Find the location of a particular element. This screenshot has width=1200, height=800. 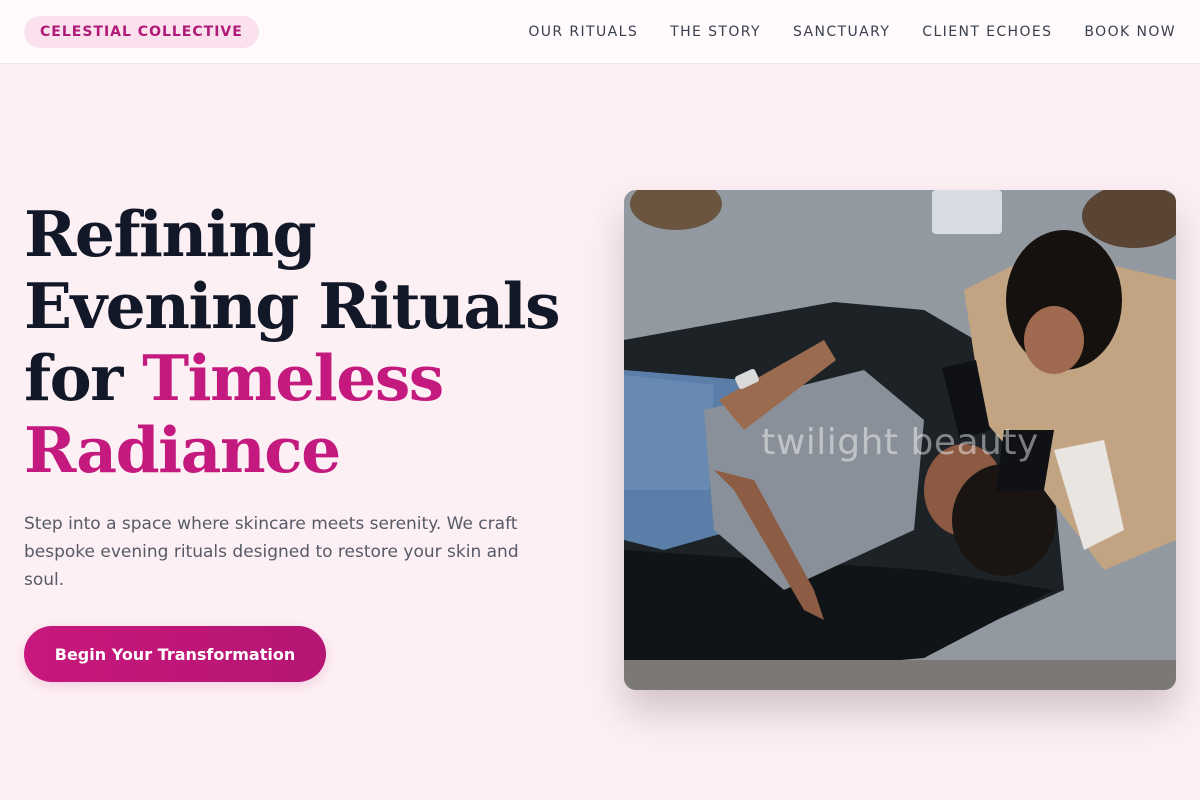

brand-logo: CELESTIAL COLLECTIVE is located at coordinates (141, 31).